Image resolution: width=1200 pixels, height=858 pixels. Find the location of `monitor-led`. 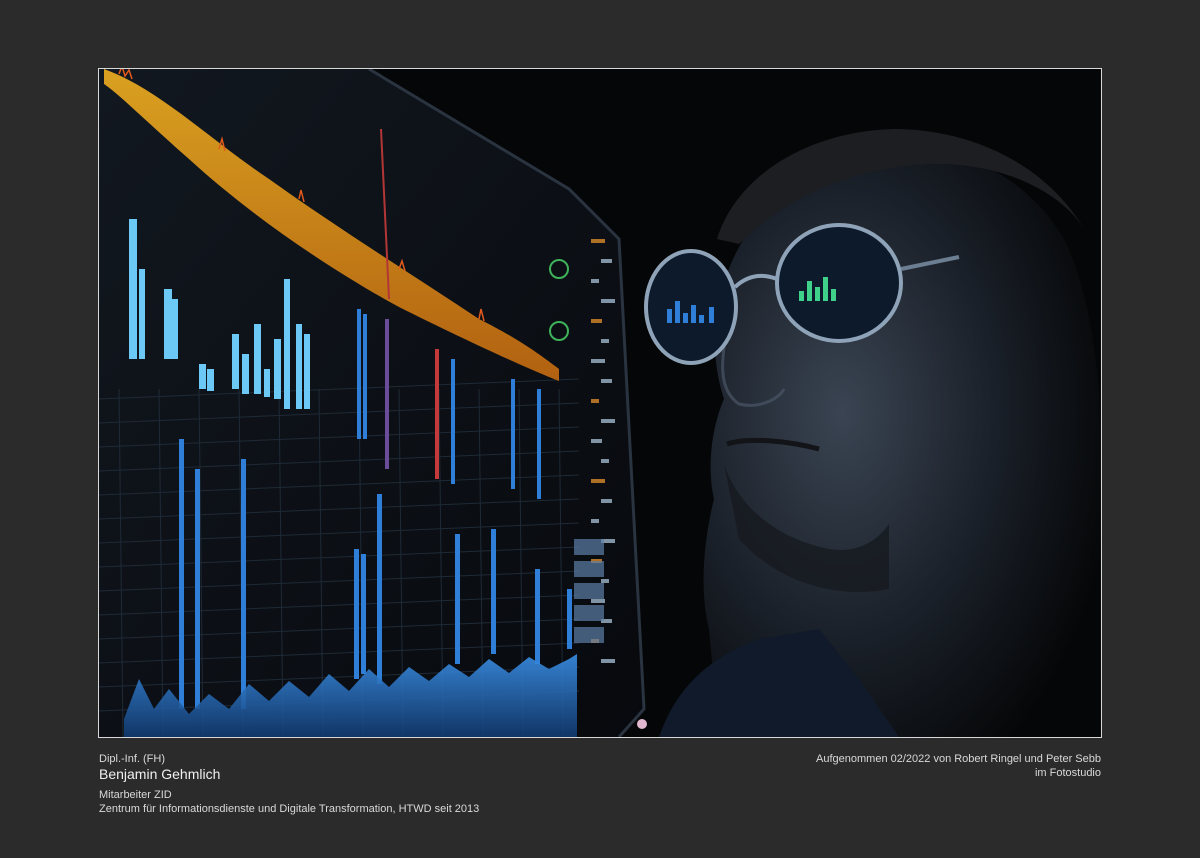

monitor-led is located at coordinates (642, 724).